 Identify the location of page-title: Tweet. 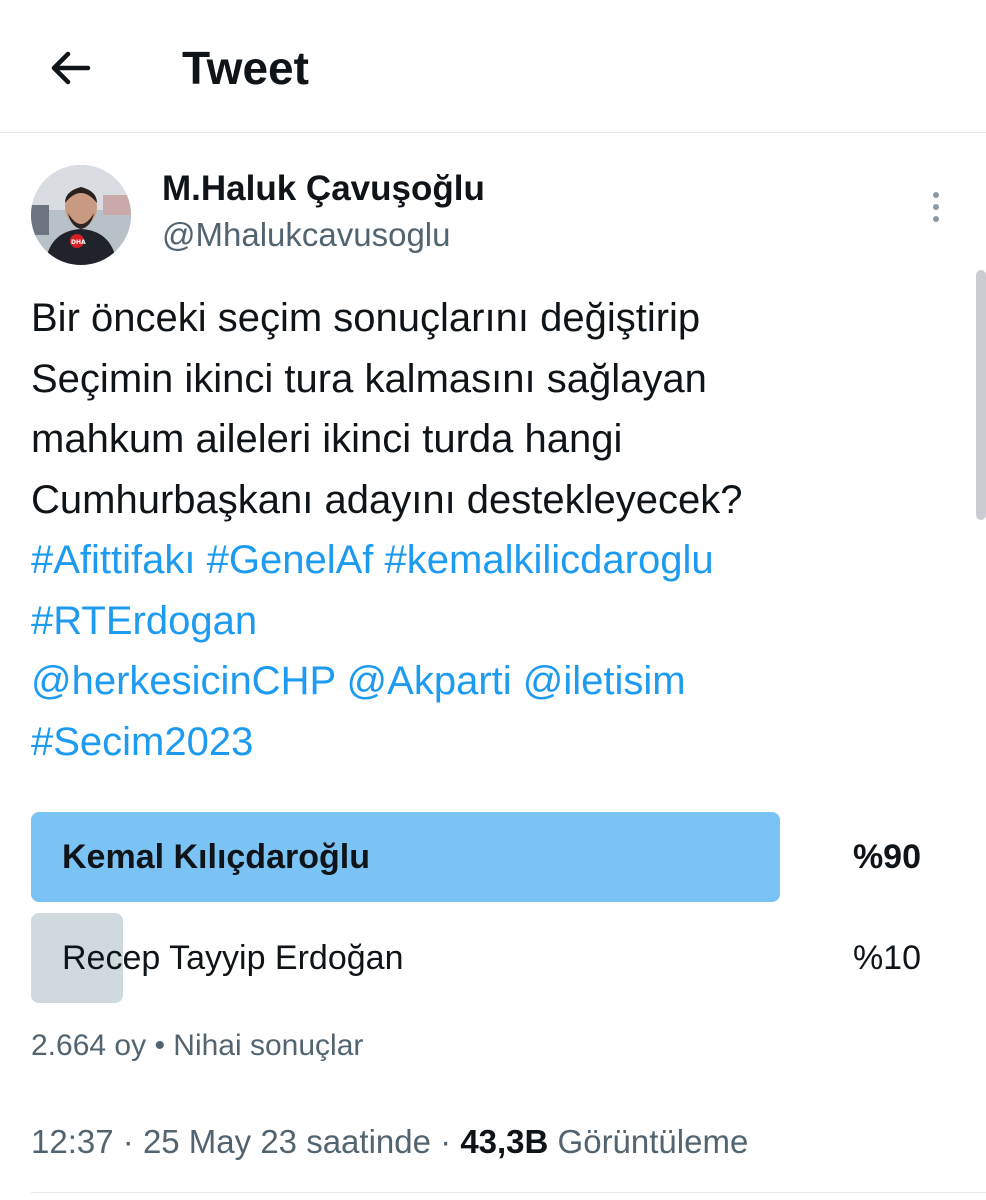
(245, 68).